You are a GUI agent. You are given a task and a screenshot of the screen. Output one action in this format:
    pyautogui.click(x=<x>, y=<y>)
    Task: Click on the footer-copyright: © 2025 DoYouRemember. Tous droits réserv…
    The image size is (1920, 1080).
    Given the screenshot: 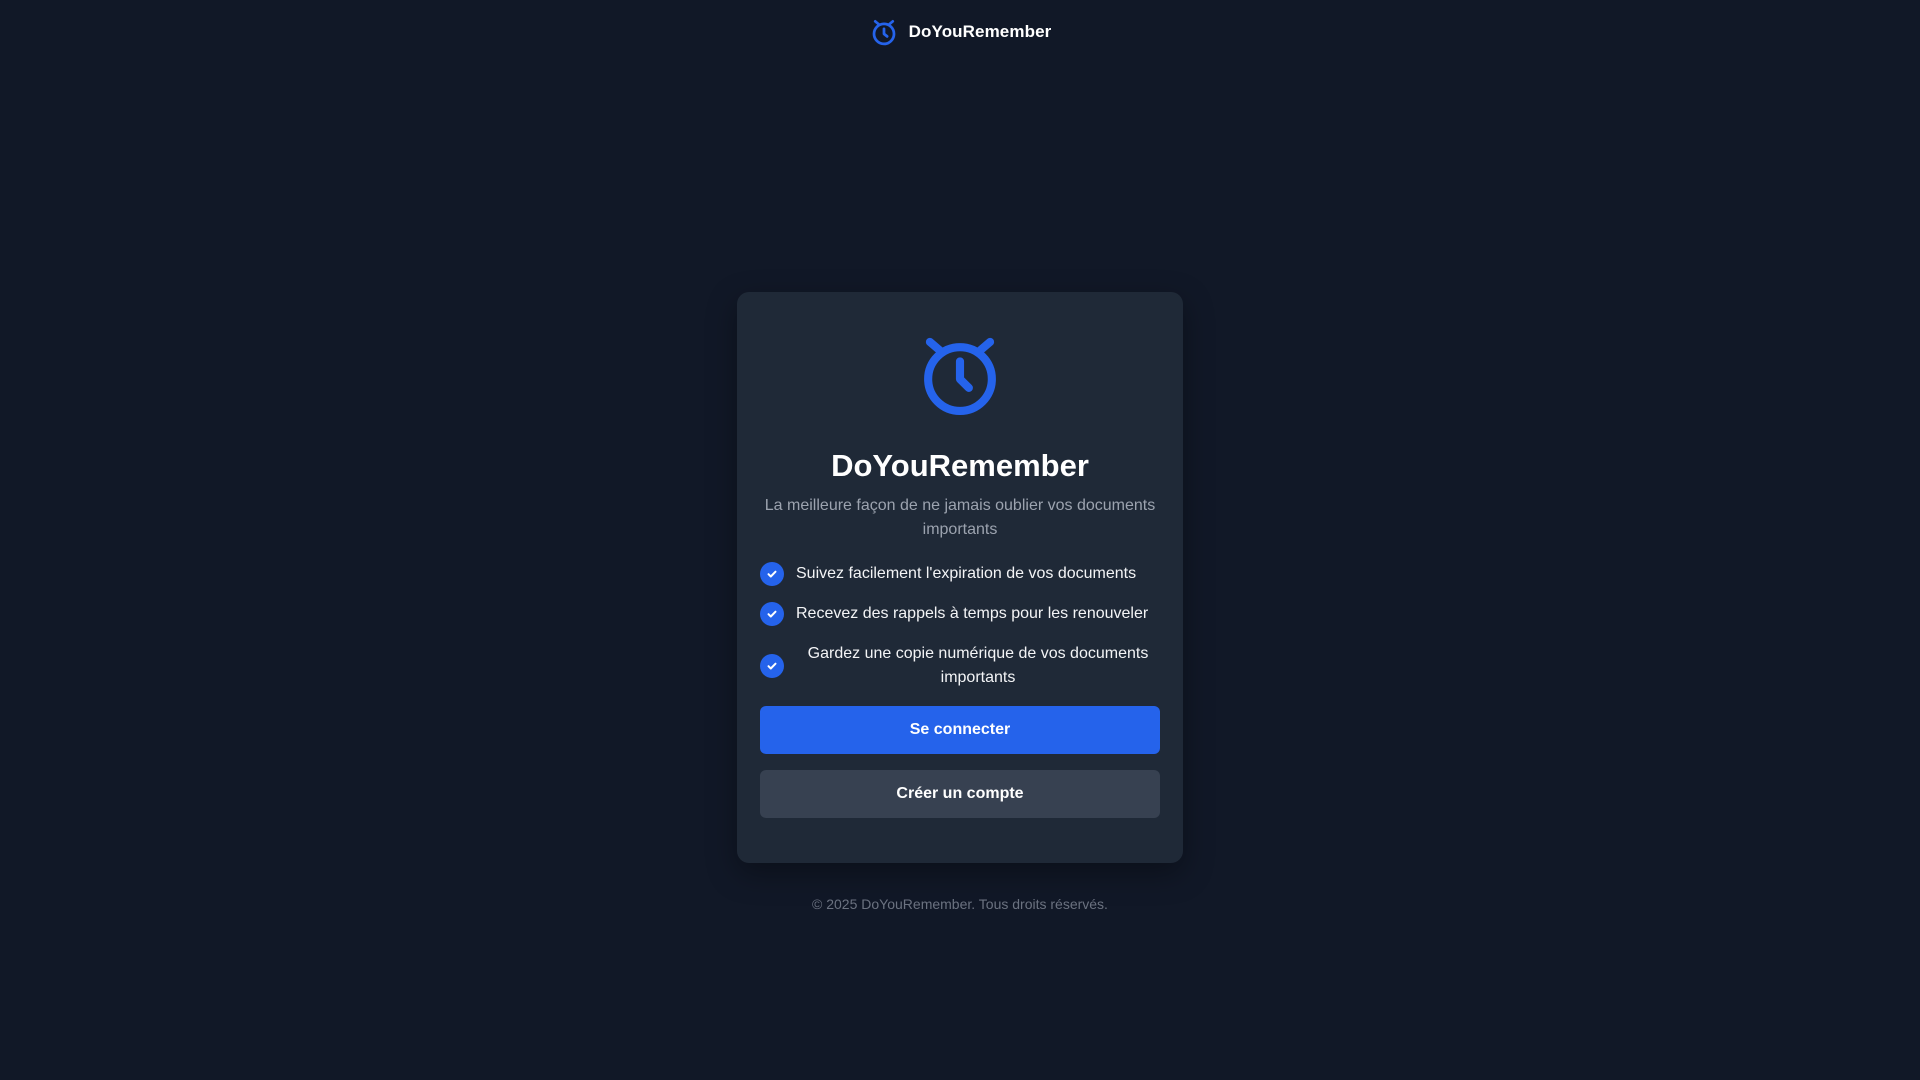 What is the action you would take?
    pyautogui.click(x=960, y=904)
    